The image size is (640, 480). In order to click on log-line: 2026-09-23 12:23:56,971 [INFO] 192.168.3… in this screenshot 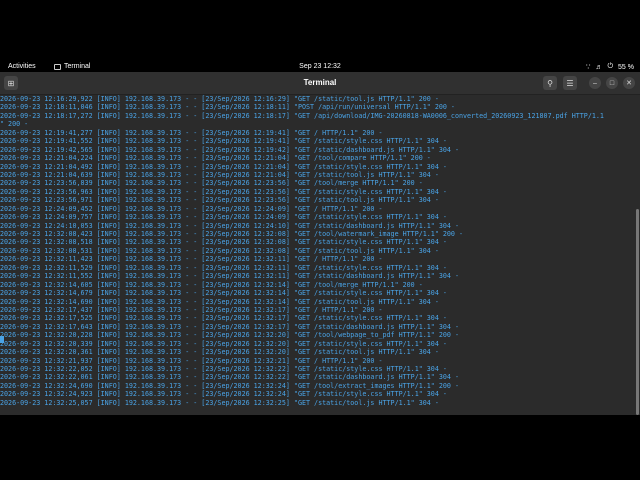, I will do `click(219, 200)`.